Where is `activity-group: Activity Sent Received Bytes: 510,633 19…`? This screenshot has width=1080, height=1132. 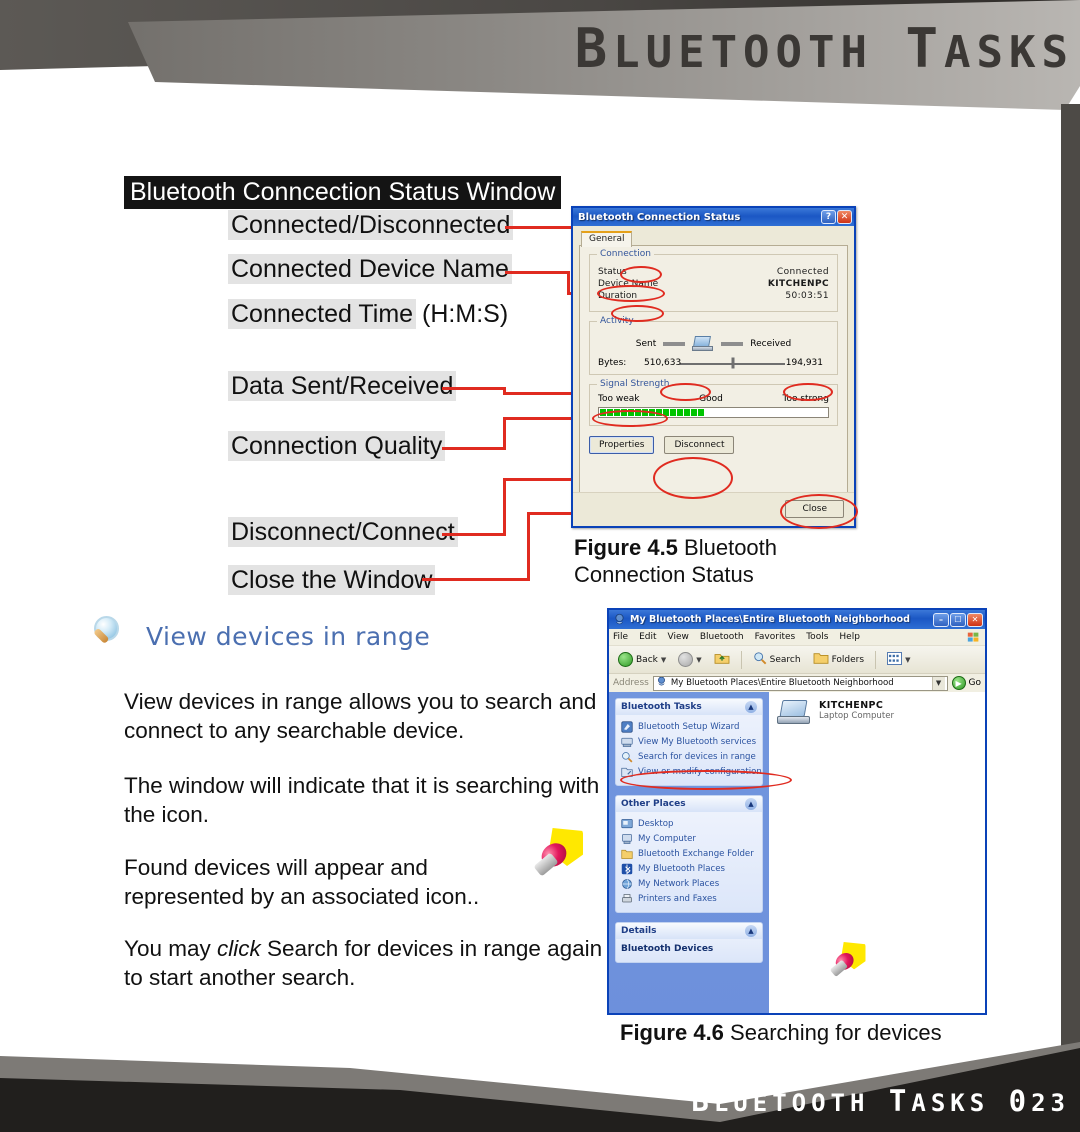
activity-group: Activity Sent Received Bytes: 510,633 19… is located at coordinates (713, 345).